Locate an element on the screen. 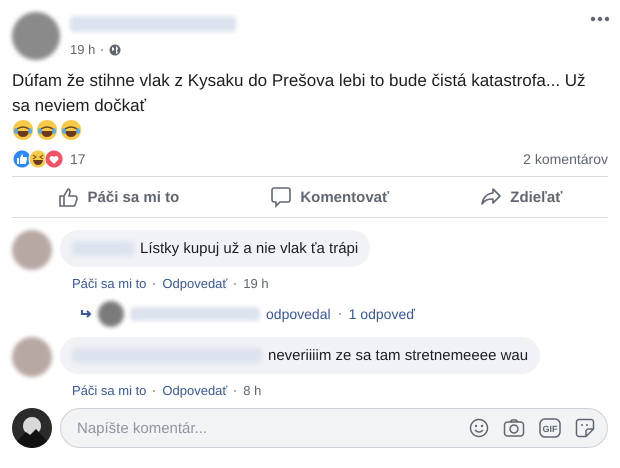  comments-count: 2 komentárov is located at coordinates (565, 159).